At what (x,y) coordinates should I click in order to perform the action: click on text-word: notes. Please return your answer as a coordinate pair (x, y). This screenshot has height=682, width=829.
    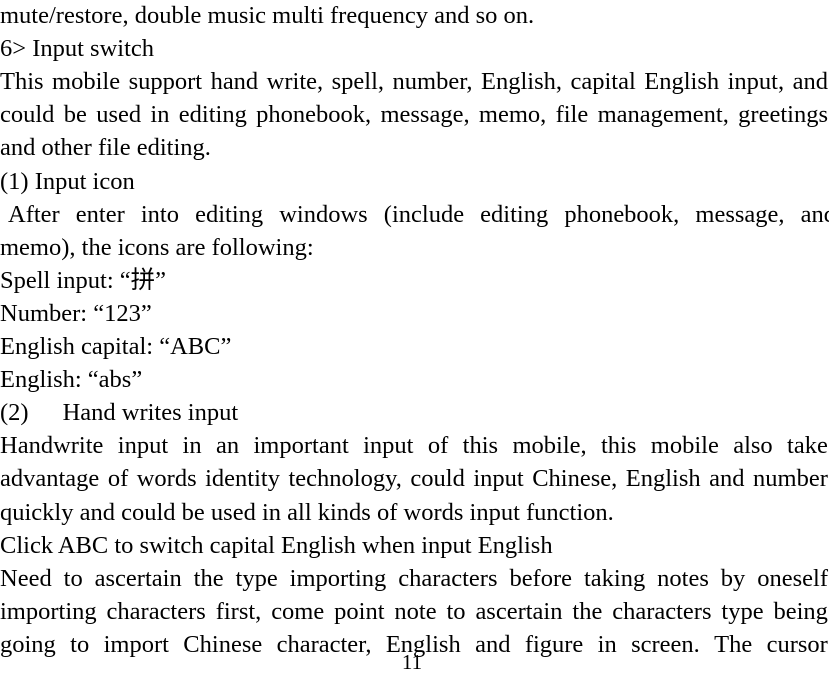
    Looking at the image, I should click on (683, 578).